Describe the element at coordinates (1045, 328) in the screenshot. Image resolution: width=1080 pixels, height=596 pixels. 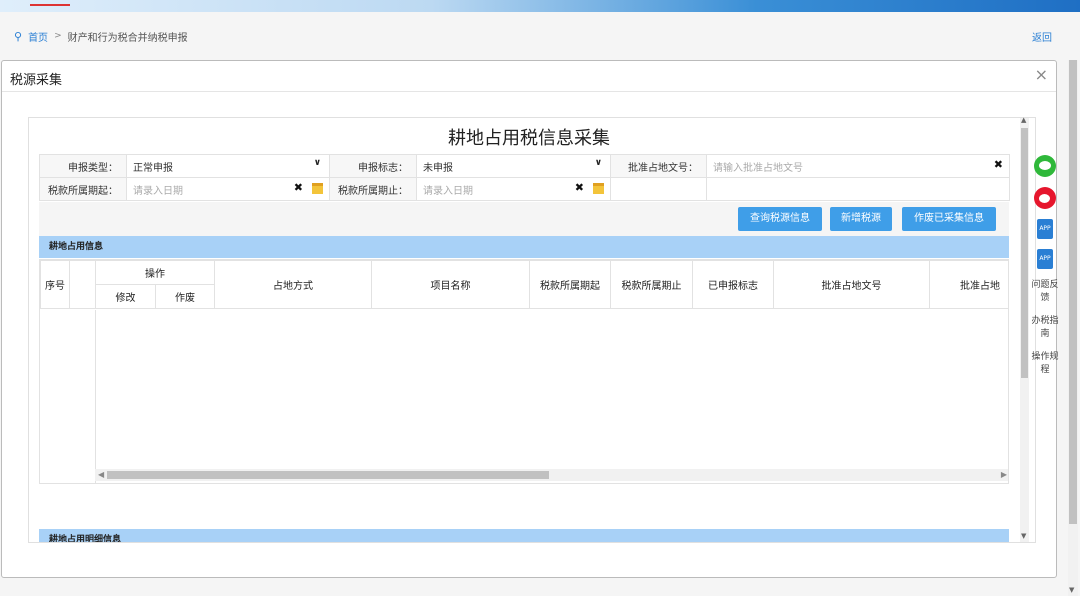
I see `tax-guide-link: 办税指南` at that location.